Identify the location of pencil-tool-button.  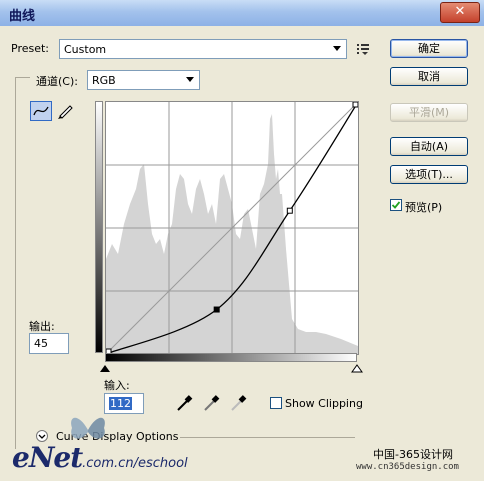
(66, 111).